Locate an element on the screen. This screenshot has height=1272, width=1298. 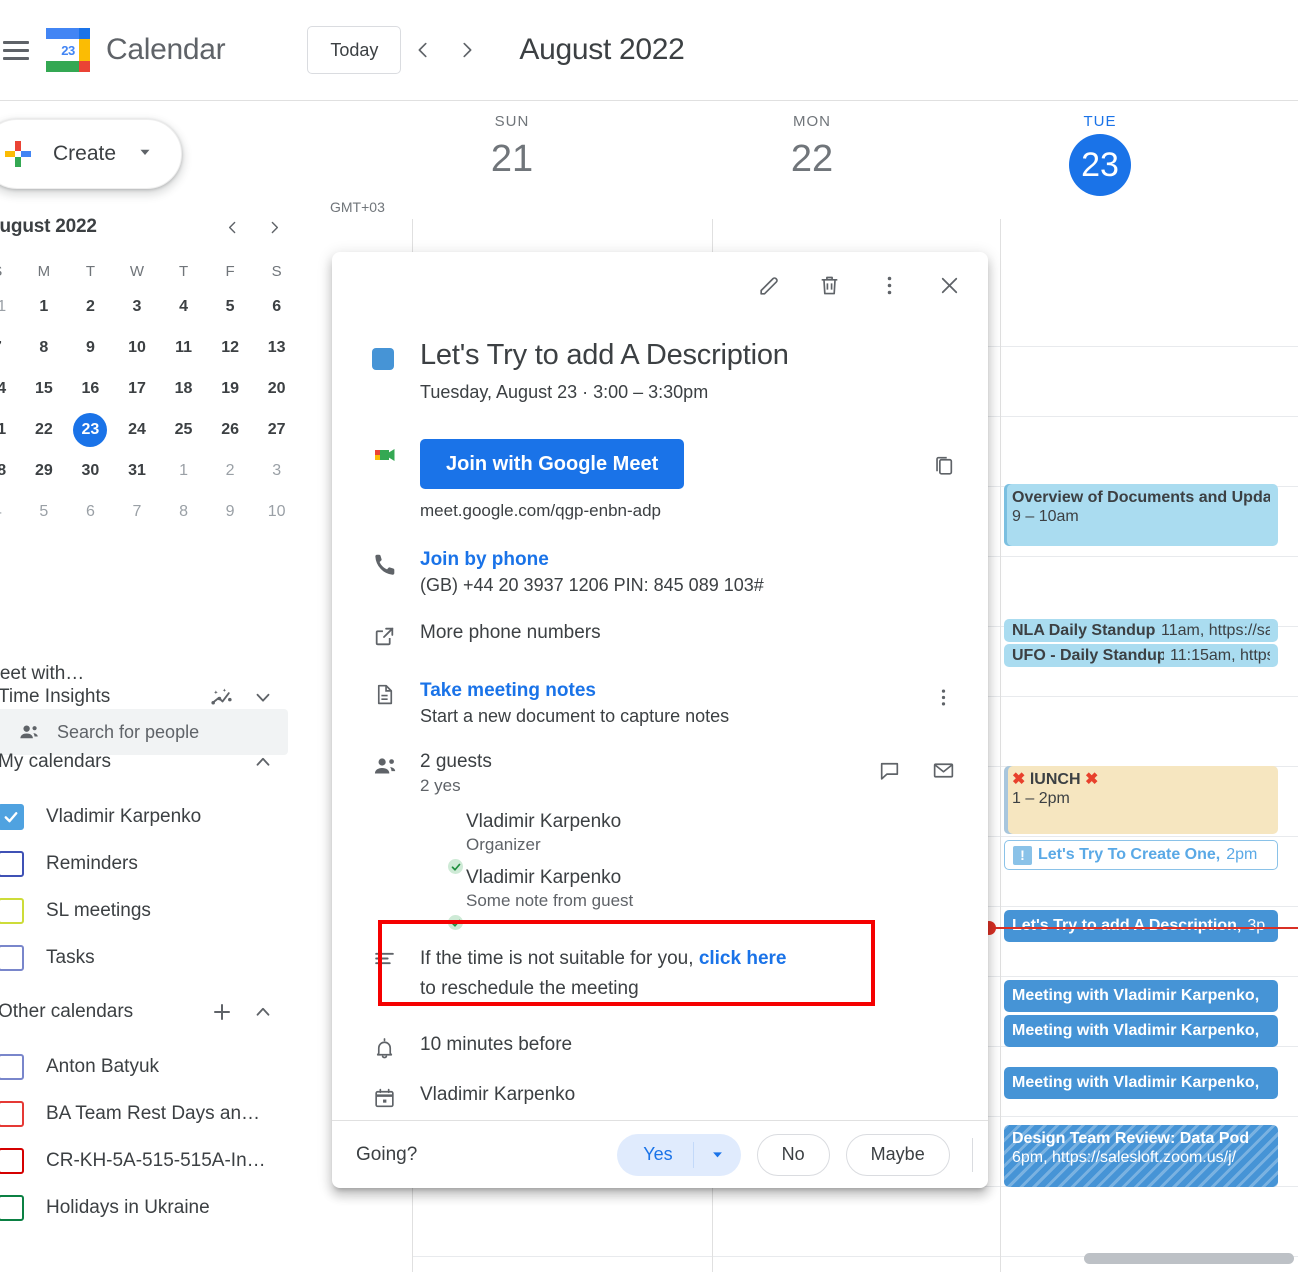
my-calendars-section: My calendars is located at coordinates (143, 762).